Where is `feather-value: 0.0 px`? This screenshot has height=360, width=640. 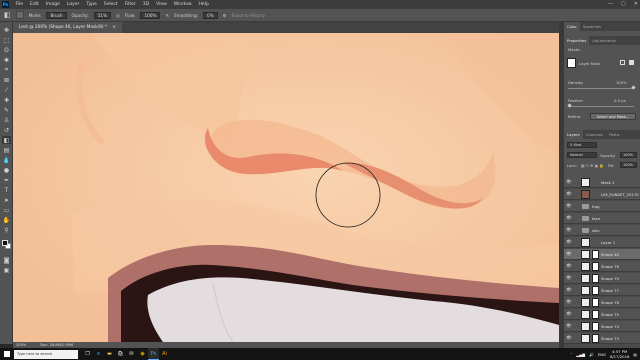
feather-value: 0.0 px is located at coordinates (620, 100).